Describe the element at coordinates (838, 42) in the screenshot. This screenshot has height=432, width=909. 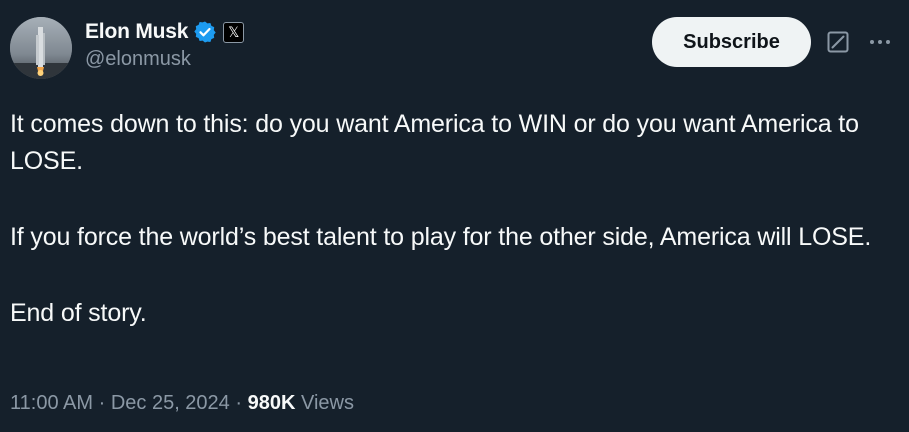
I see `grok-icon` at that location.